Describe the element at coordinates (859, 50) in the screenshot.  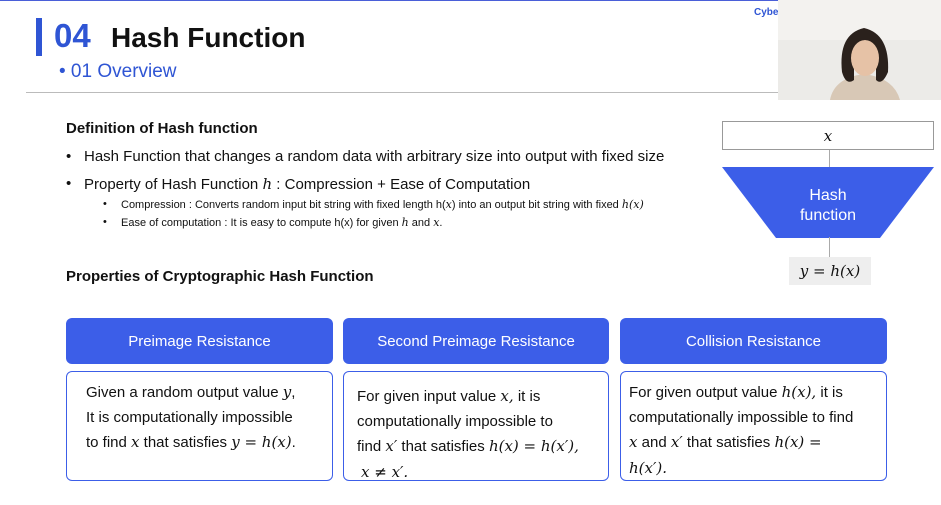
I see `presenter-webcam` at that location.